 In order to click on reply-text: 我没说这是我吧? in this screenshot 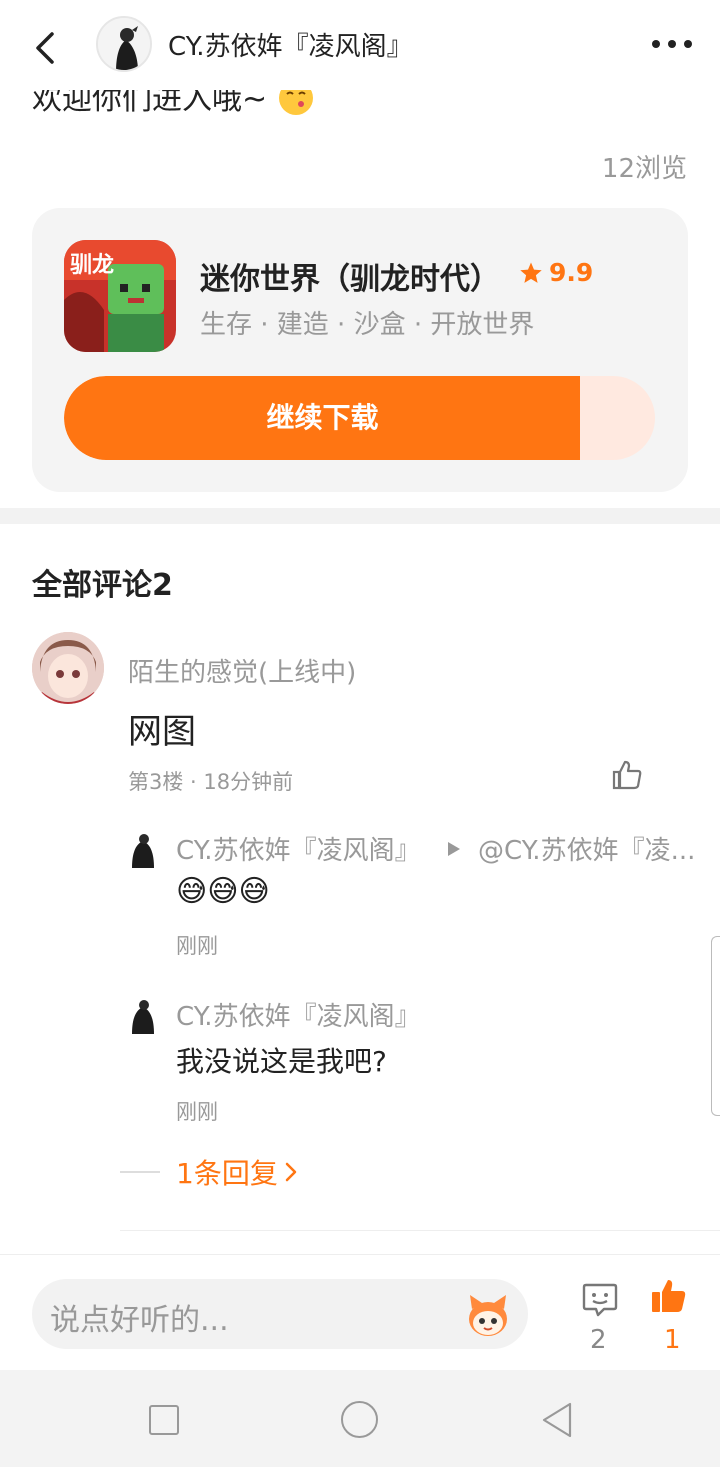, I will do `click(281, 1061)`.